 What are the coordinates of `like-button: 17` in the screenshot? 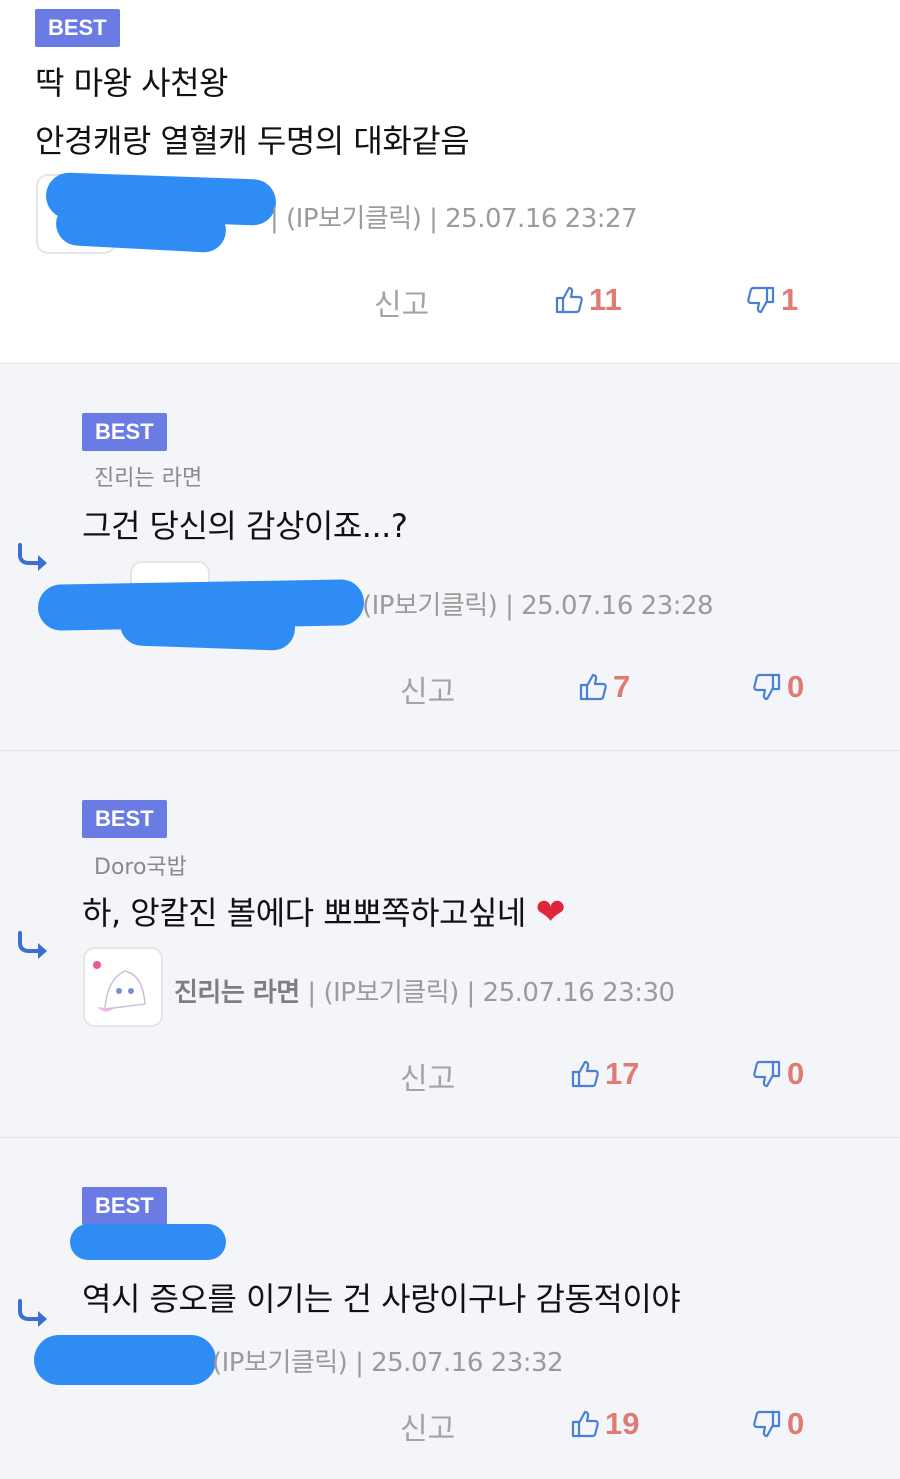 It's located at (604, 1074).